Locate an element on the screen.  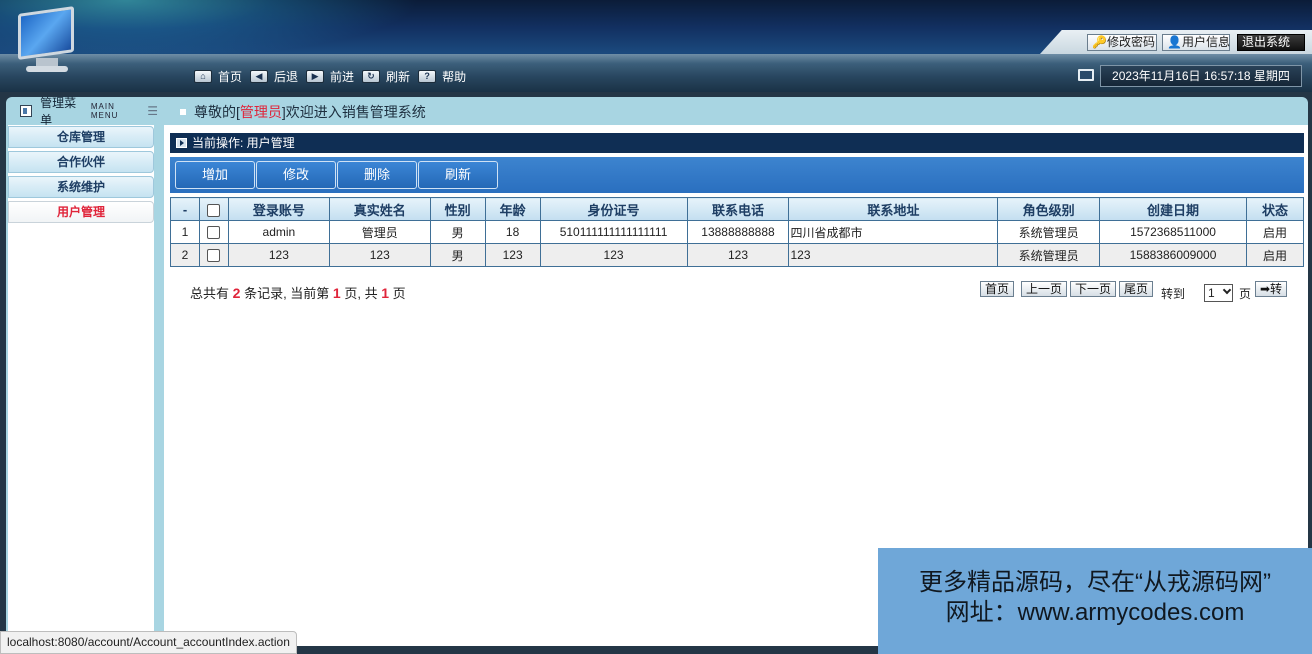
page-select-value: 1 is located at coordinates (1211, 293).